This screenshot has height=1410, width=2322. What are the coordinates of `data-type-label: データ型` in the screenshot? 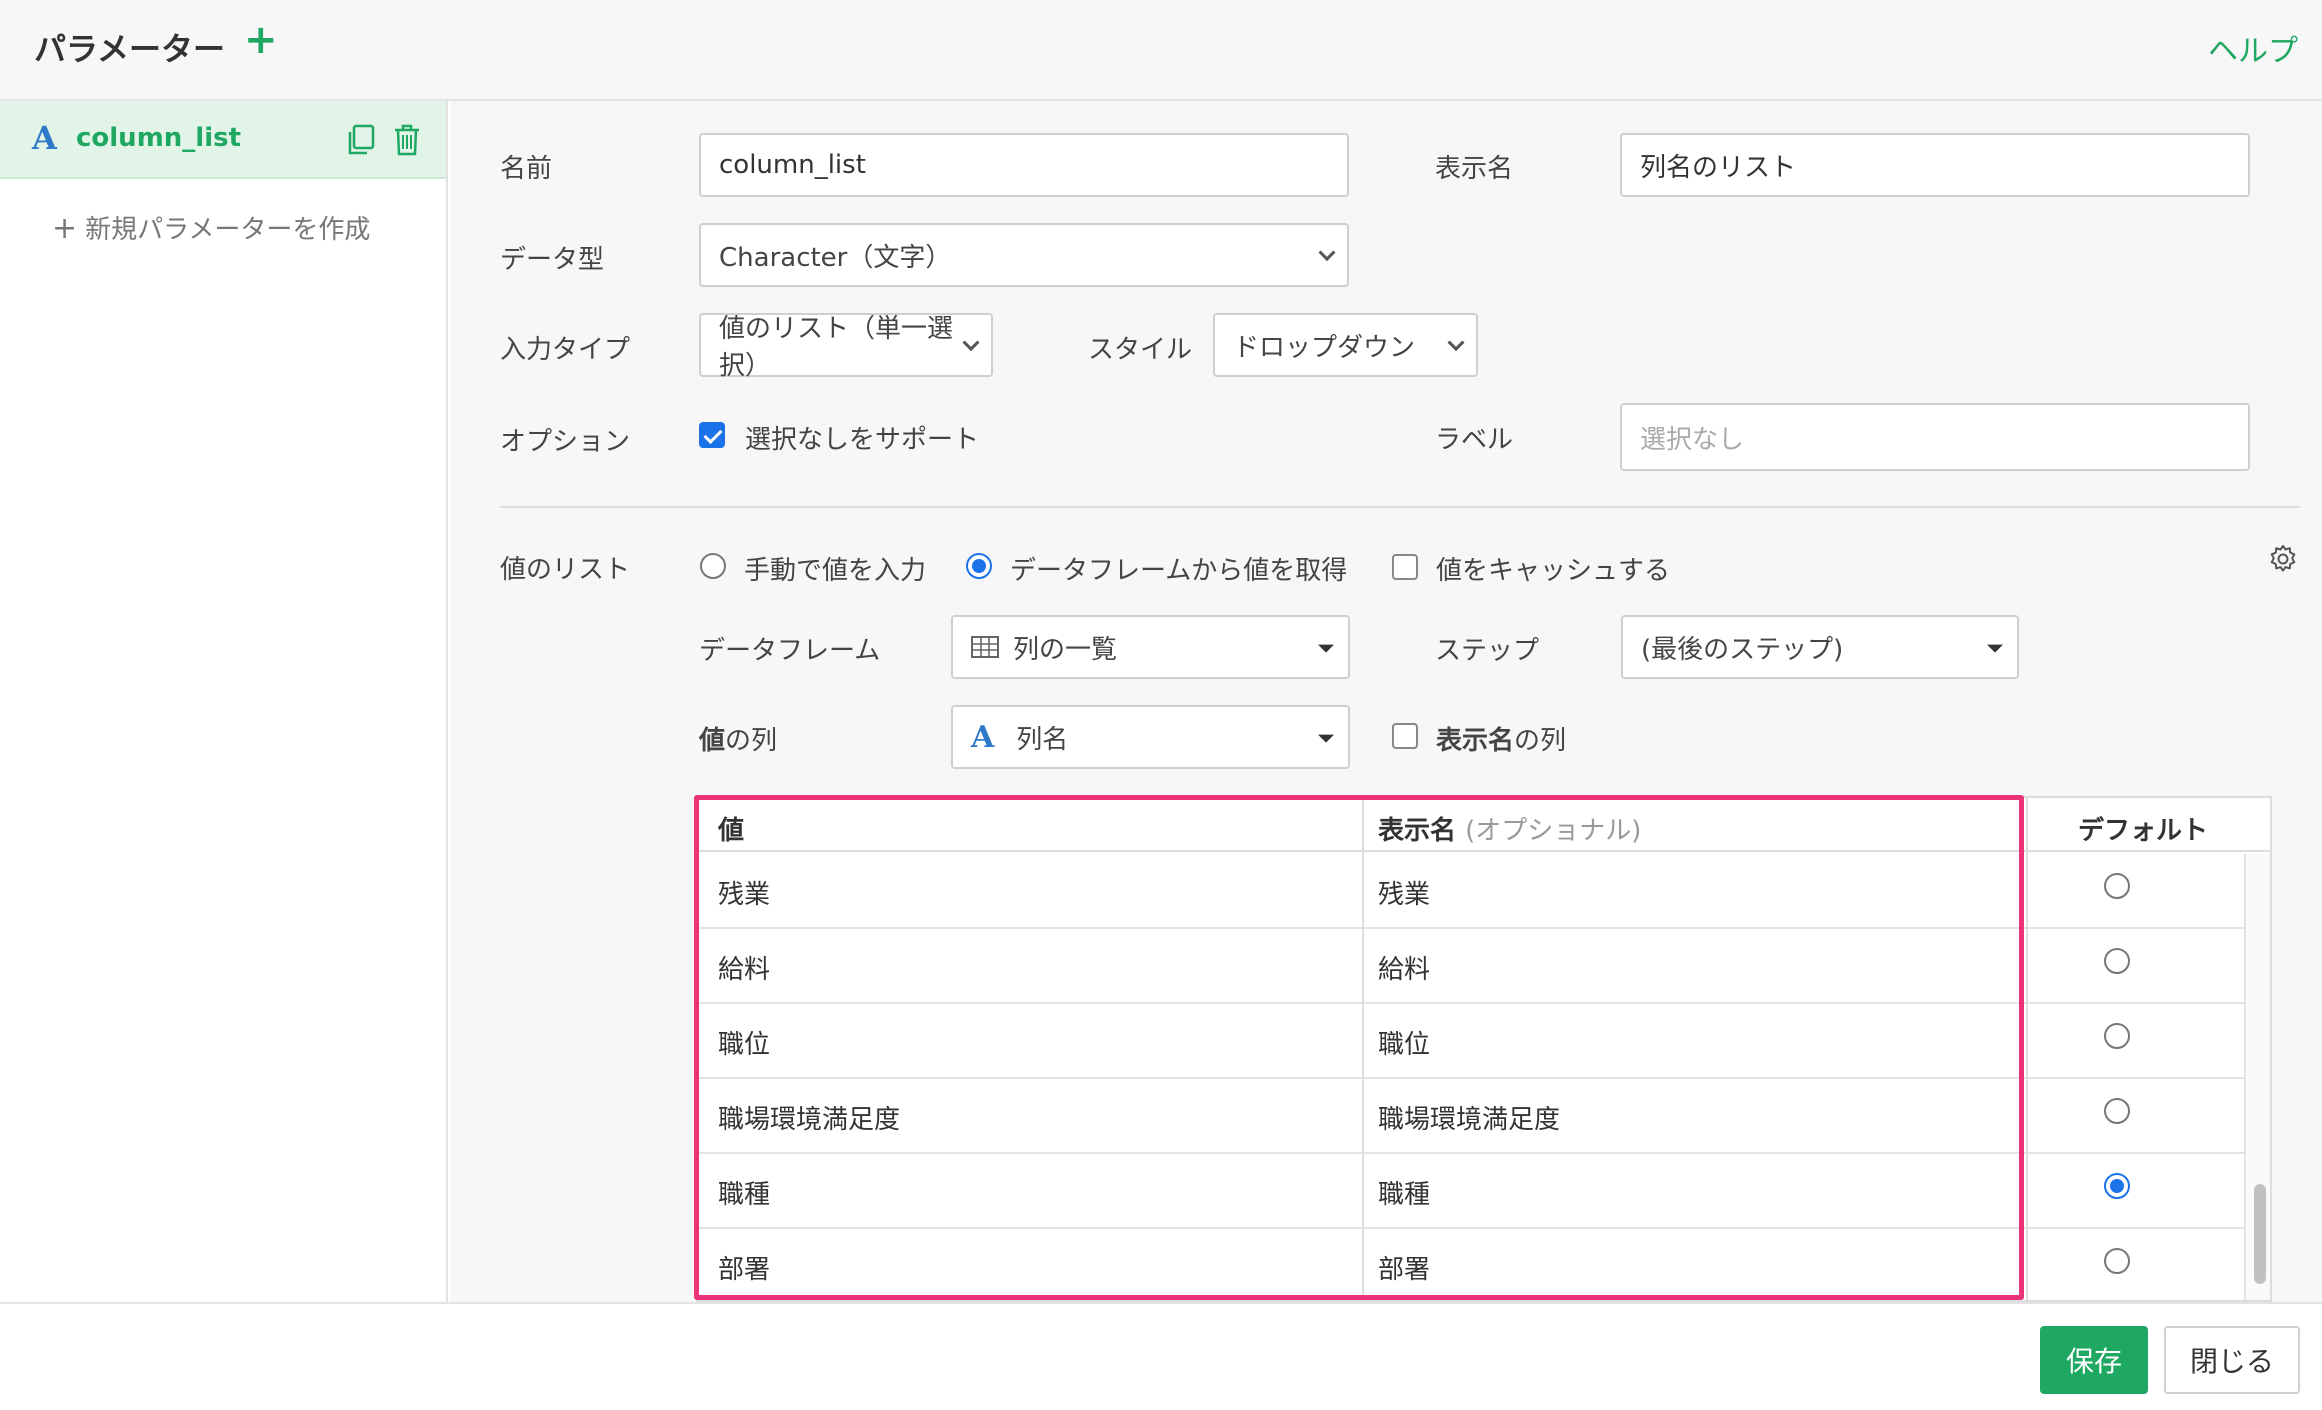 It's located at (552, 260).